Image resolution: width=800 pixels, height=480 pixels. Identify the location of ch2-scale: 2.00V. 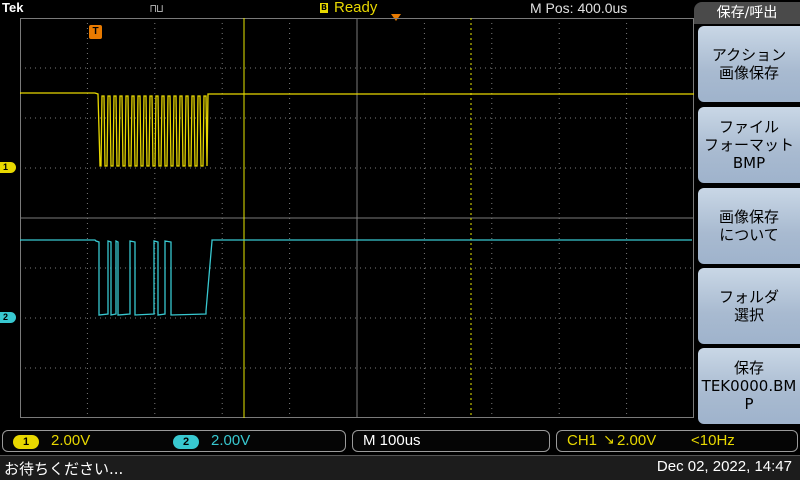
(231, 440).